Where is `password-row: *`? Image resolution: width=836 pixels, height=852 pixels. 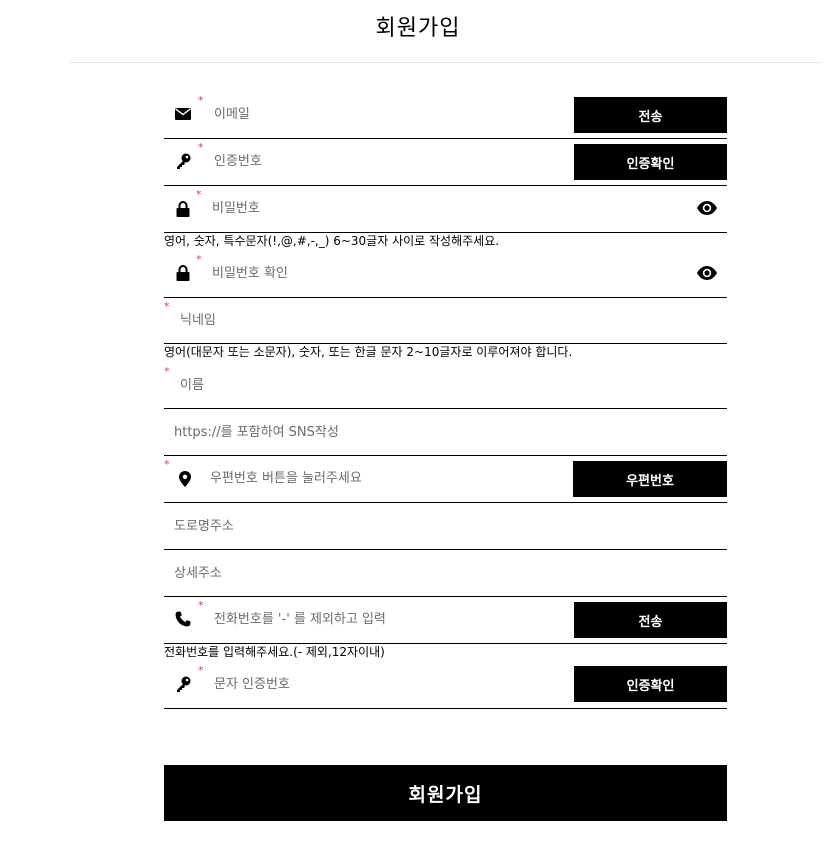 password-row: * is located at coordinates (445, 209).